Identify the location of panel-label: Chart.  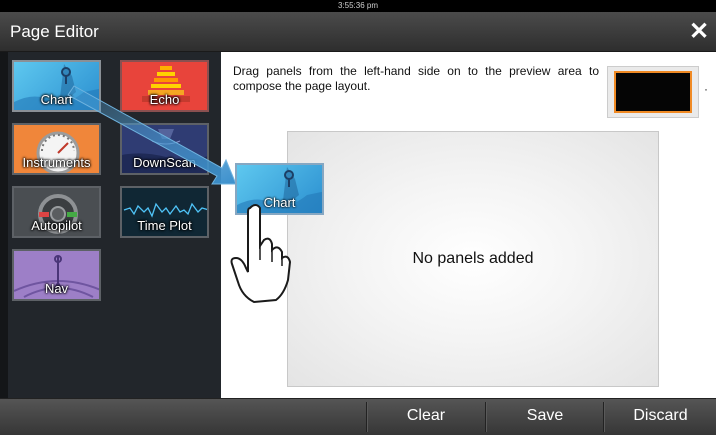
(56, 99).